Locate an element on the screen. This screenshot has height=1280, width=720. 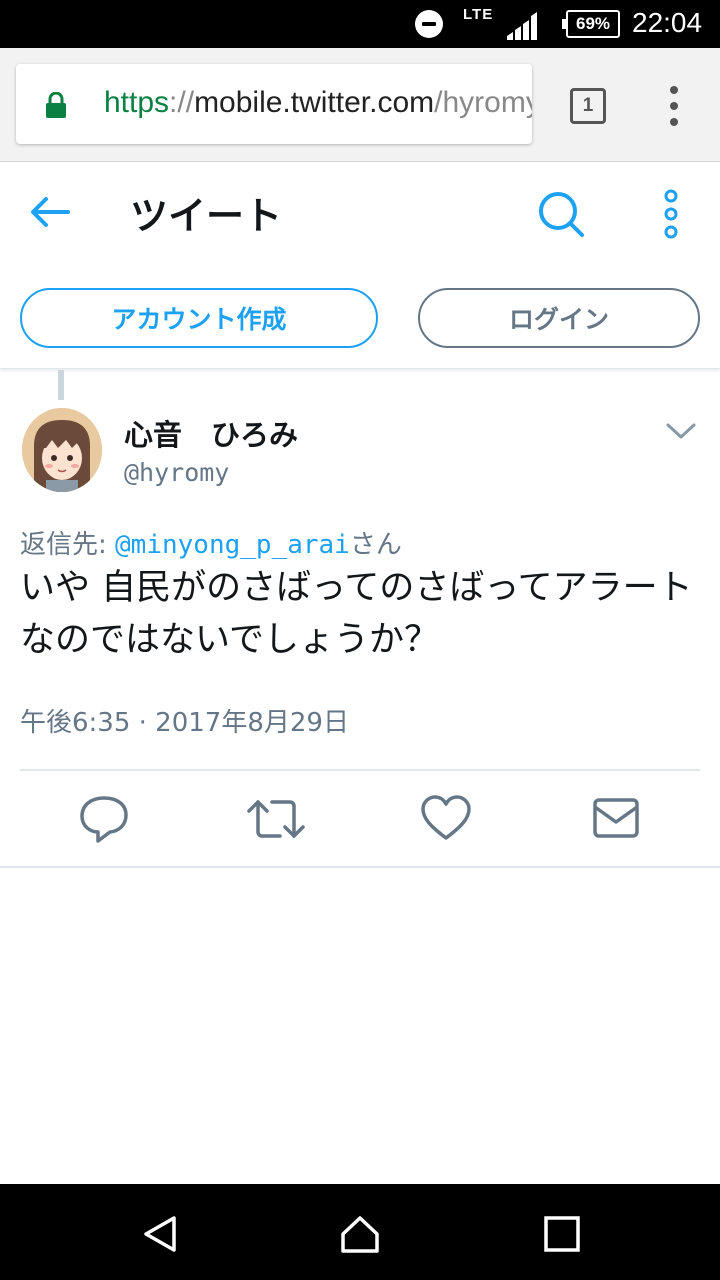
address-bar: https://mobile.twitter.com/hyromy is located at coordinates (274, 104).